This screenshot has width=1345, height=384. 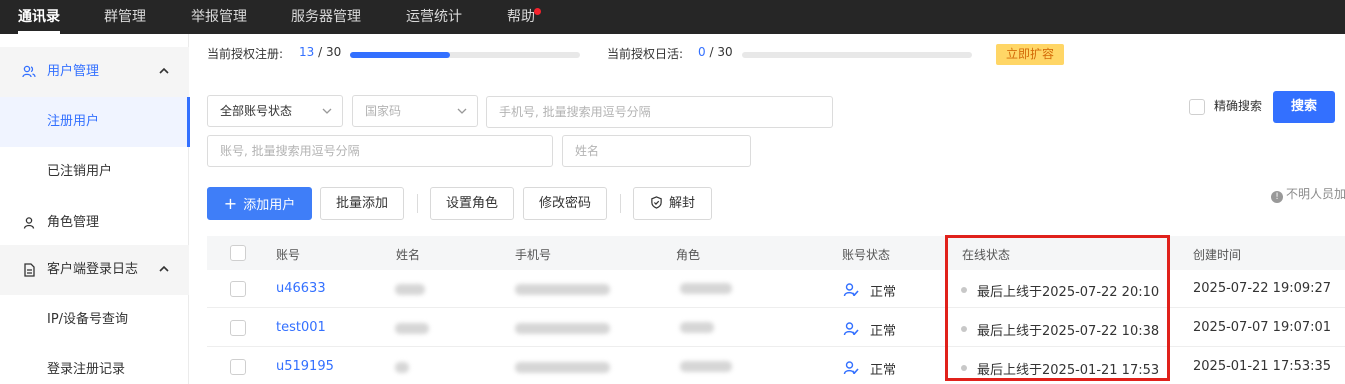 What do you see at coordinates (88, 319) in the screenshot?
I see `sidebar-item-label: IP/设备号查询` at bounding box center [88, 319].